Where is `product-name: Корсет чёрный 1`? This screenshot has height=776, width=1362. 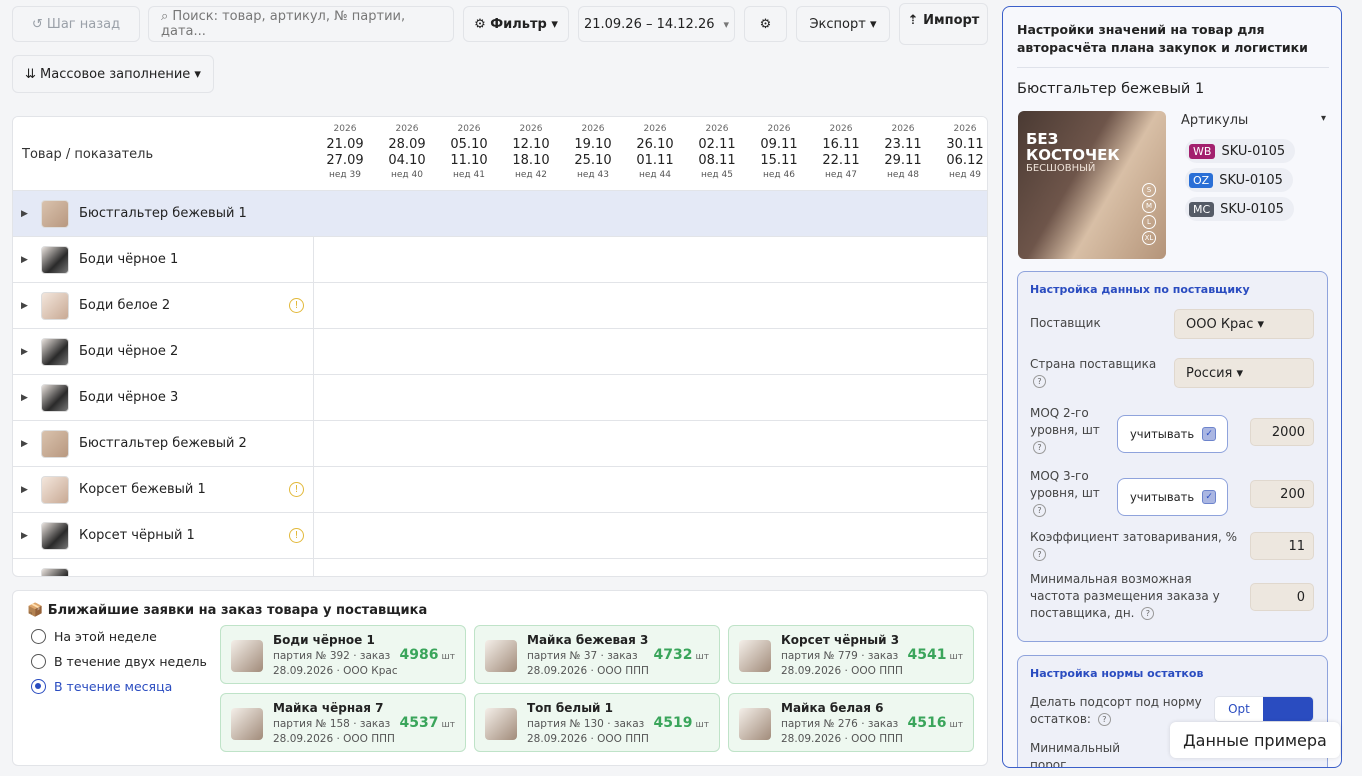
product-name: Корсет чёрный 1 is located at coordinates (137, 535).